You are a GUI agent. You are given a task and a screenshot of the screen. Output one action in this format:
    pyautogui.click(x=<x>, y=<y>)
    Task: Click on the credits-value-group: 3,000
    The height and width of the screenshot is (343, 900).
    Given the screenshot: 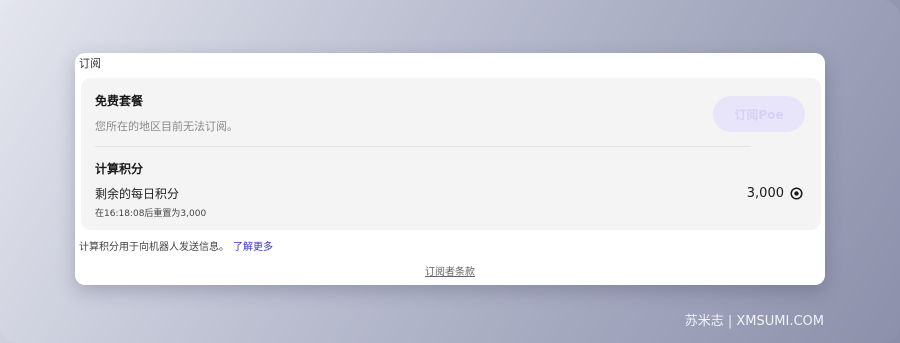 What is the action you would take?
    pyautogui.click(x=775, y=193)
    